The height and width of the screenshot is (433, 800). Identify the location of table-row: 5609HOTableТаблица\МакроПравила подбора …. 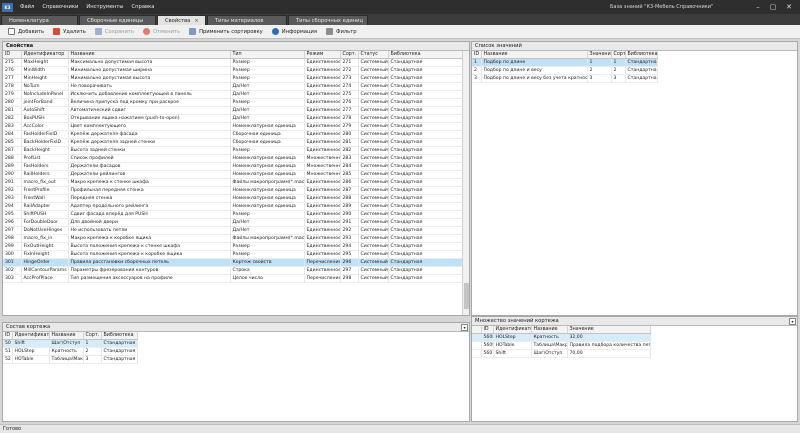
(561, 345).